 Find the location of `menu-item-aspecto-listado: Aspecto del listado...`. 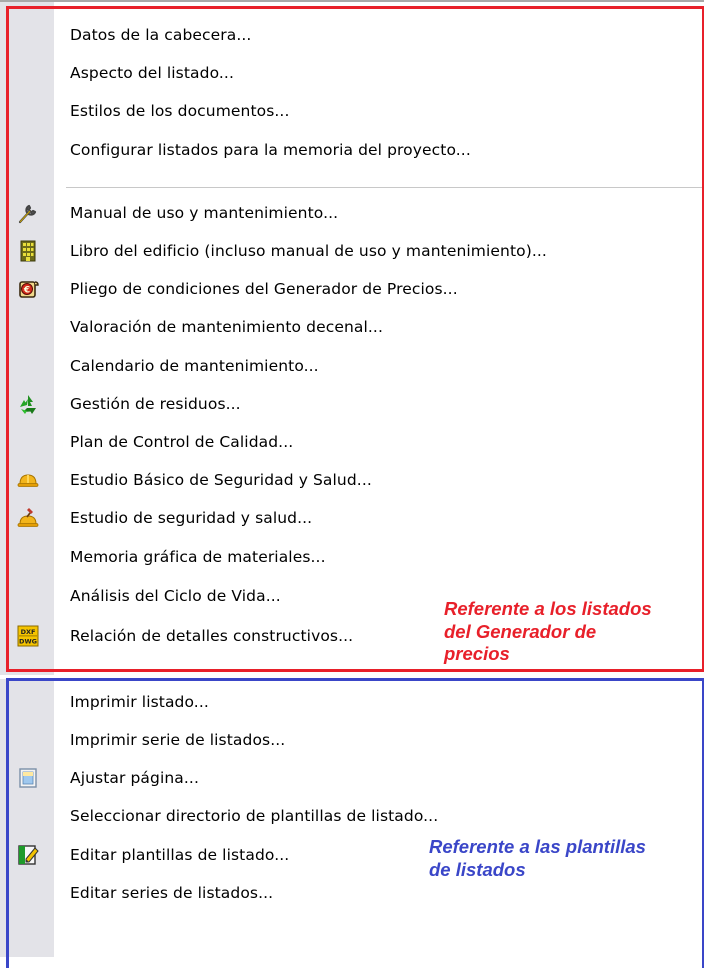

menu-item-aspecto-listado: Aspecto del listado... is located at coordinates (352, 73).